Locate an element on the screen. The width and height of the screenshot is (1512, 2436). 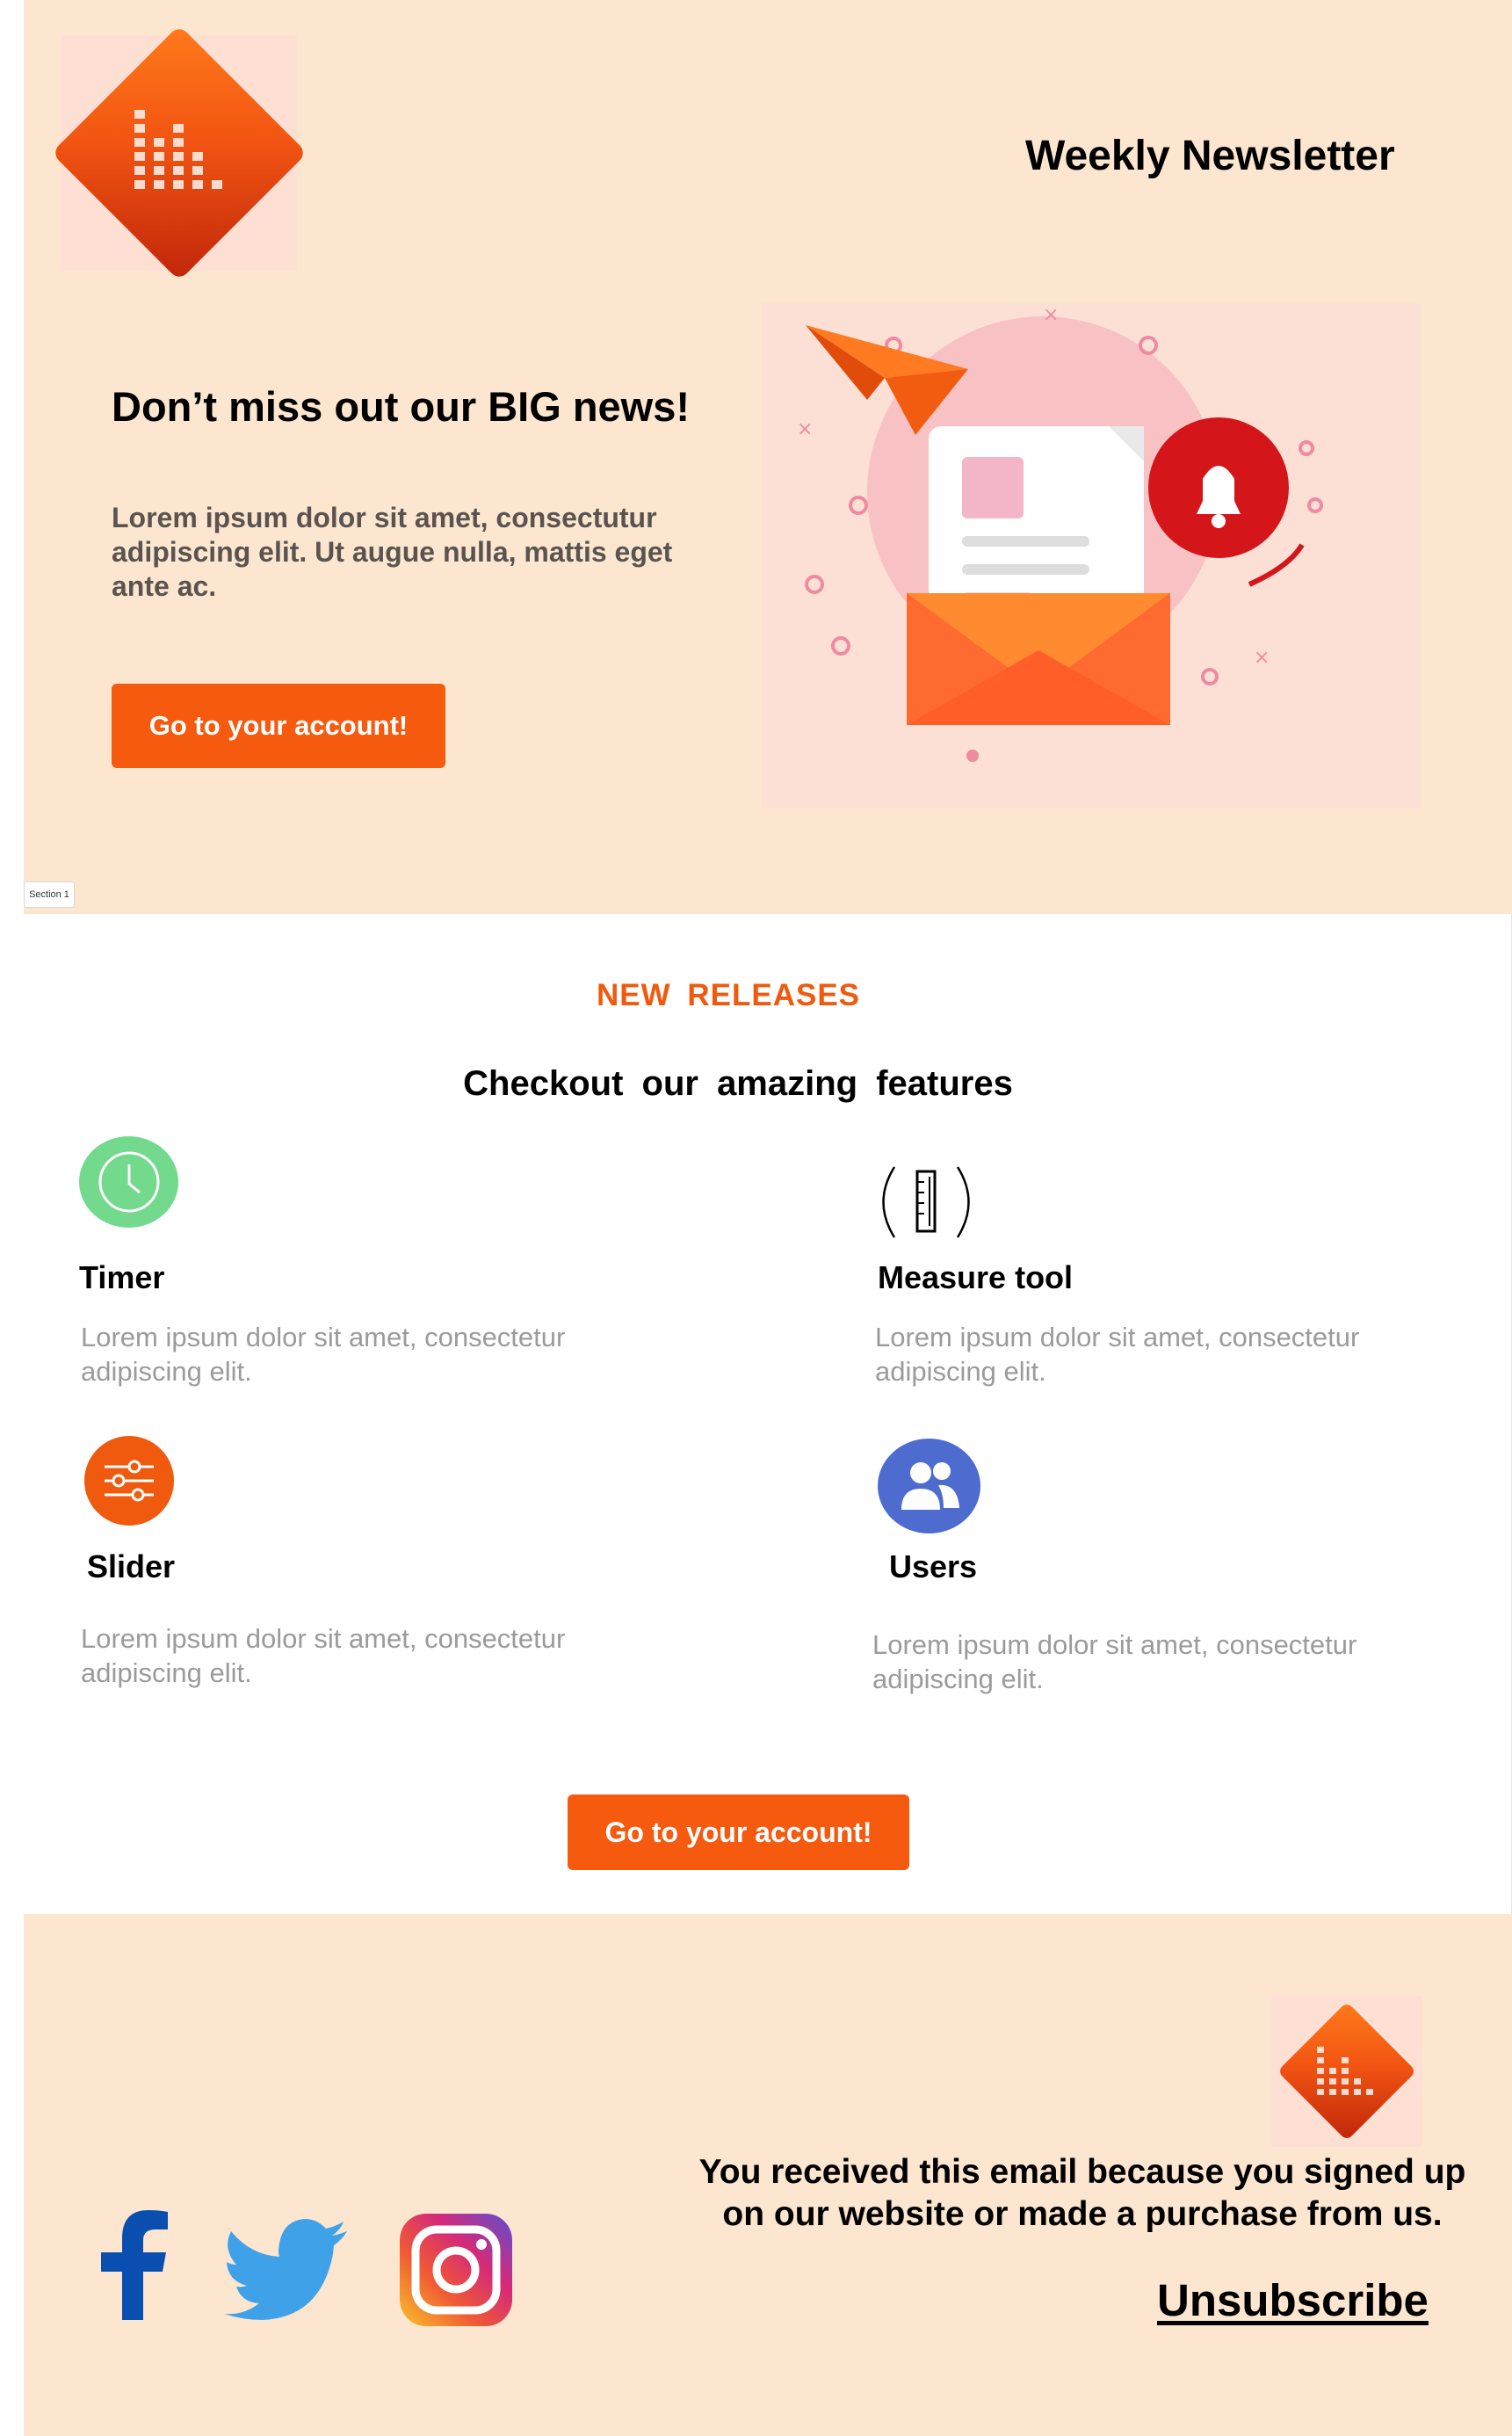
go-to-account-button: Go to your account! is located at coordinates (278, 726).